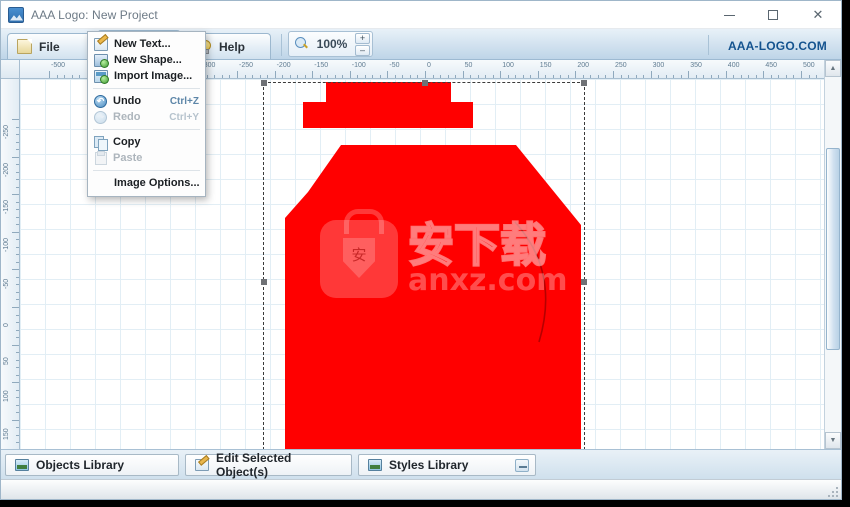  I want to click on zoom-level-value: 100%, so click(332, 44).